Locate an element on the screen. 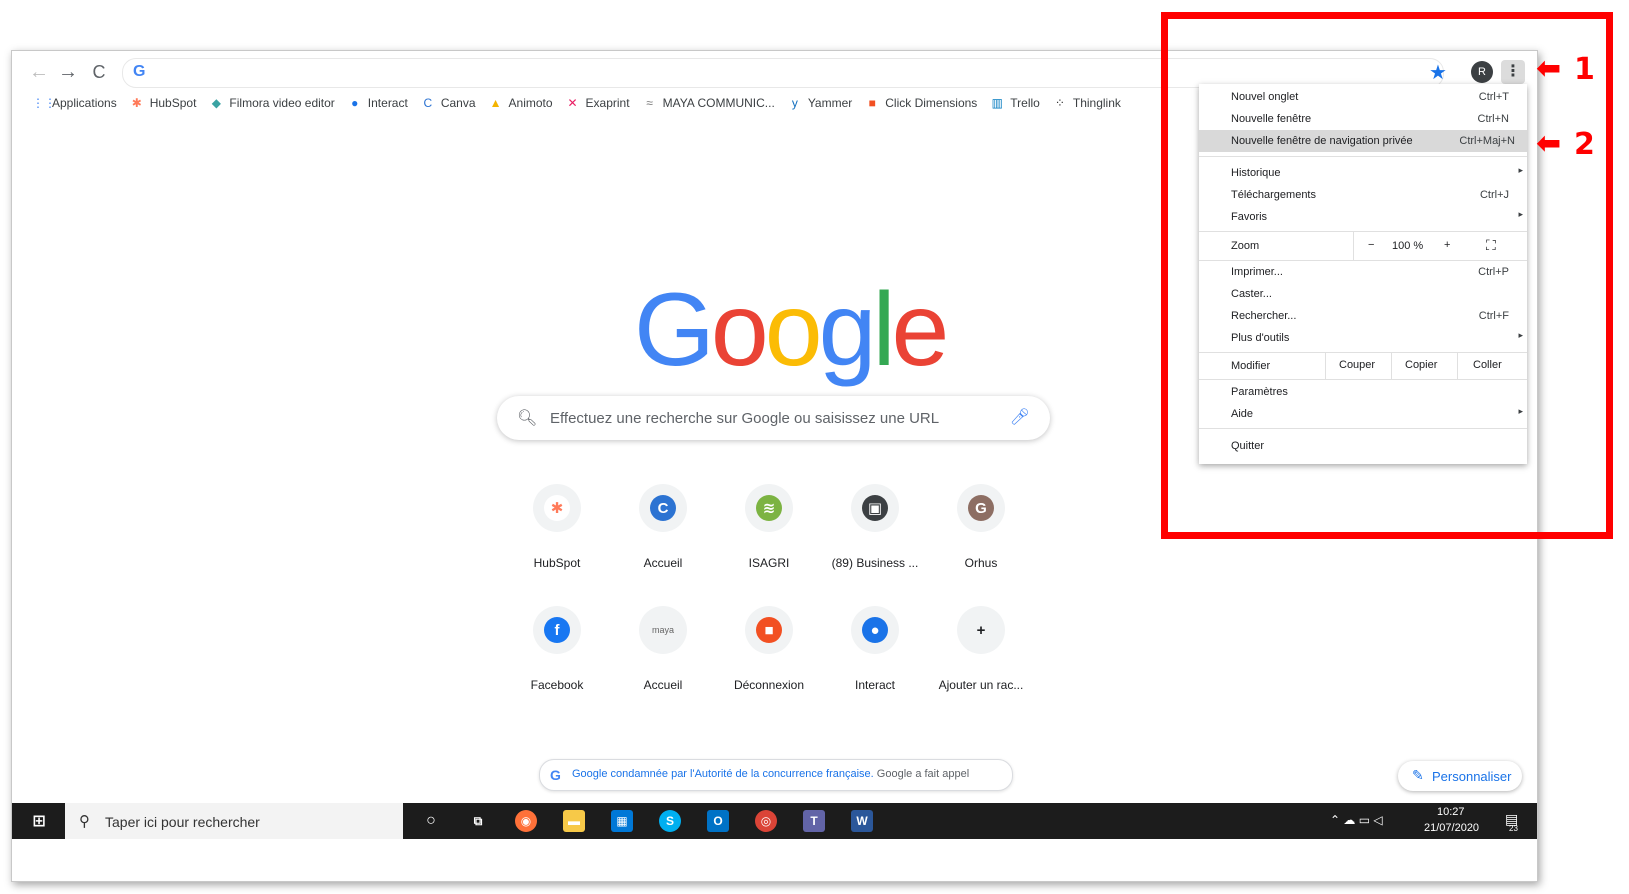 The image size is (1629, 894). logo-letter: o is located at coordinates (793, 330).